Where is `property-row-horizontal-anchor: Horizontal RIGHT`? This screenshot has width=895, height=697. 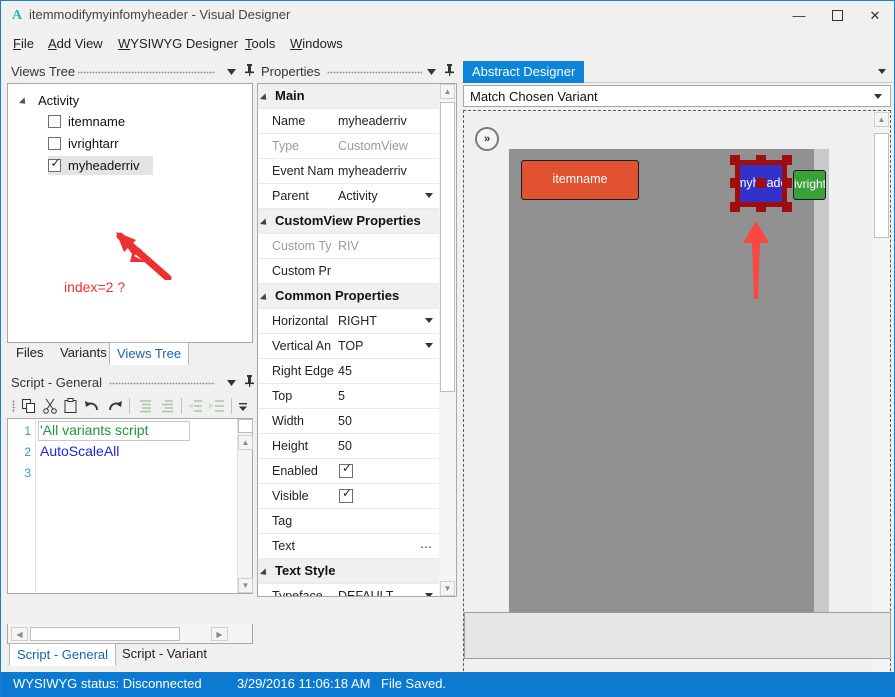 property-row-horizontal-anchor: Horizontal RIGHT is located at coordinates (349, 321).